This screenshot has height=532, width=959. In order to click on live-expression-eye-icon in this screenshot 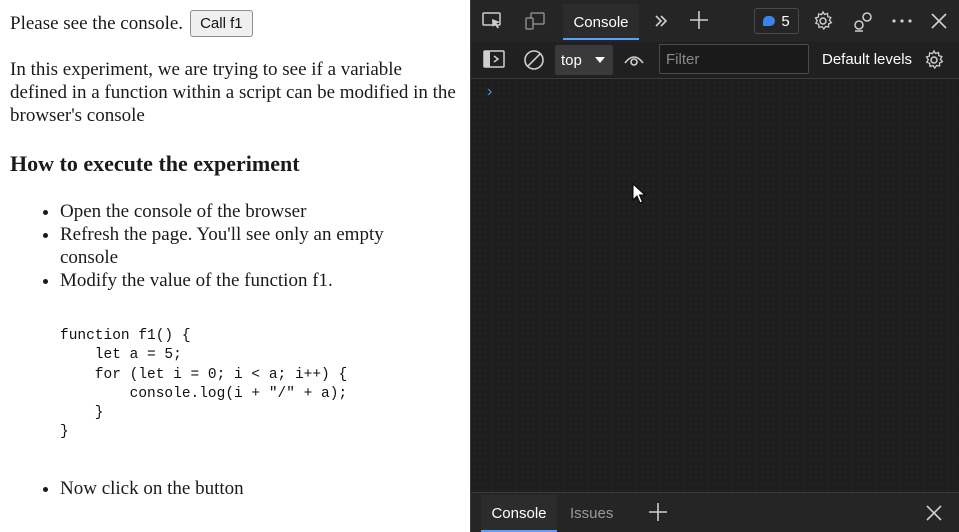, I will do `click(634, 62)`.